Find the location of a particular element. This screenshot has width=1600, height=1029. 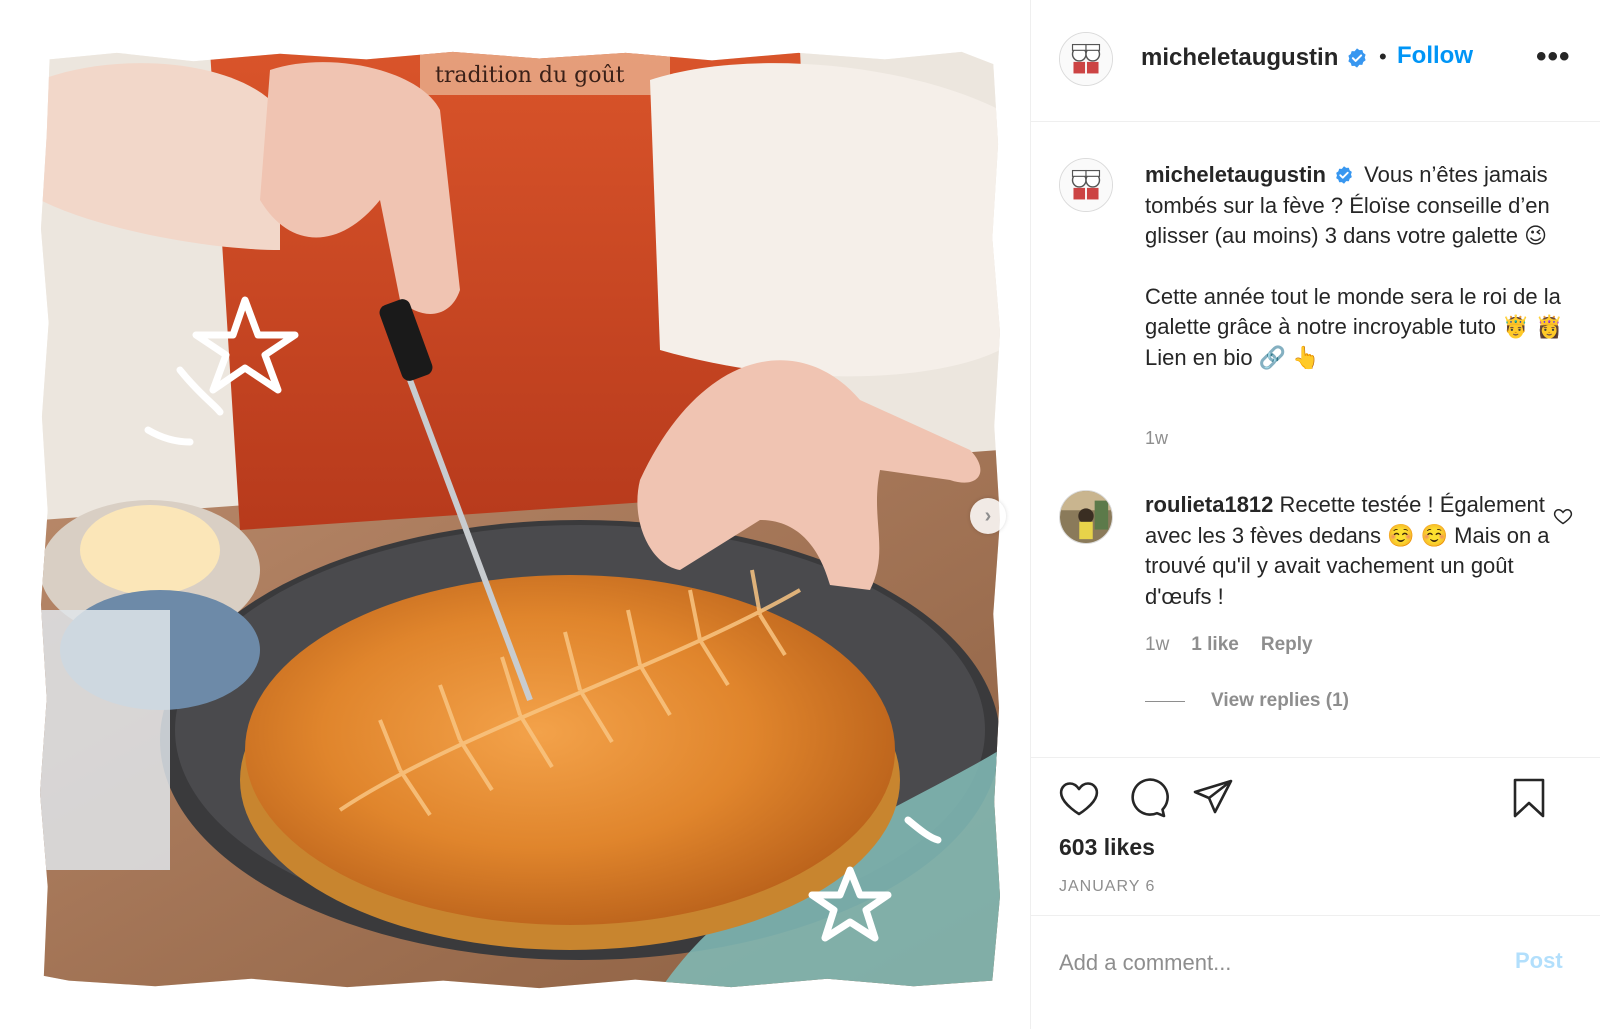

author-avatar is located at coordinates (1086, 59).